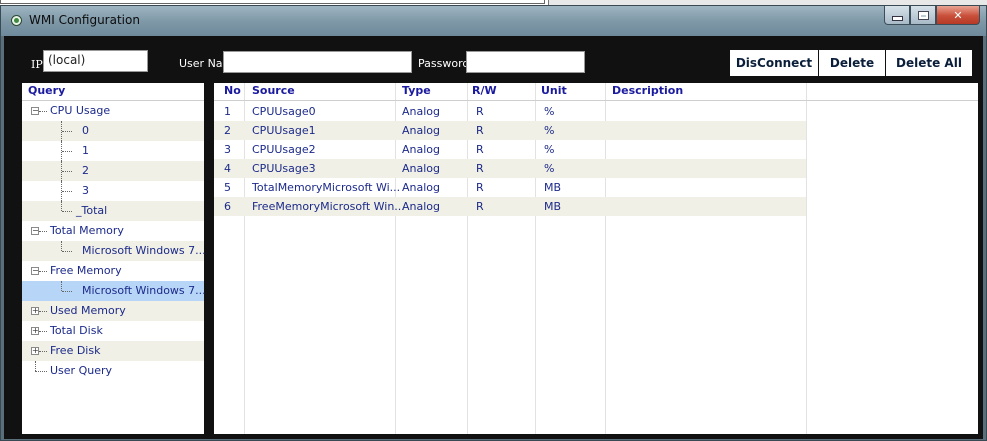  What do you see at coordinates (525, 62) in the screenshot?
I see `password-input` at bounding box center [525, 62].